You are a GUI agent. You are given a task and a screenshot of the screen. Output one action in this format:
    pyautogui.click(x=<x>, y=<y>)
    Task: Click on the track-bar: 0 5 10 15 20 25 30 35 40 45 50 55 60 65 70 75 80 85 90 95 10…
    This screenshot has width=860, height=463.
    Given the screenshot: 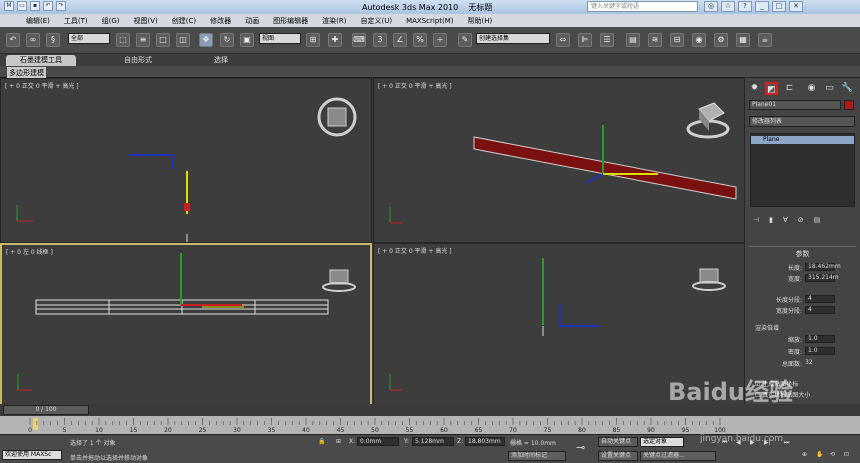 What is the action you would take?
    pyautogui.click(x=430, y=425)
    